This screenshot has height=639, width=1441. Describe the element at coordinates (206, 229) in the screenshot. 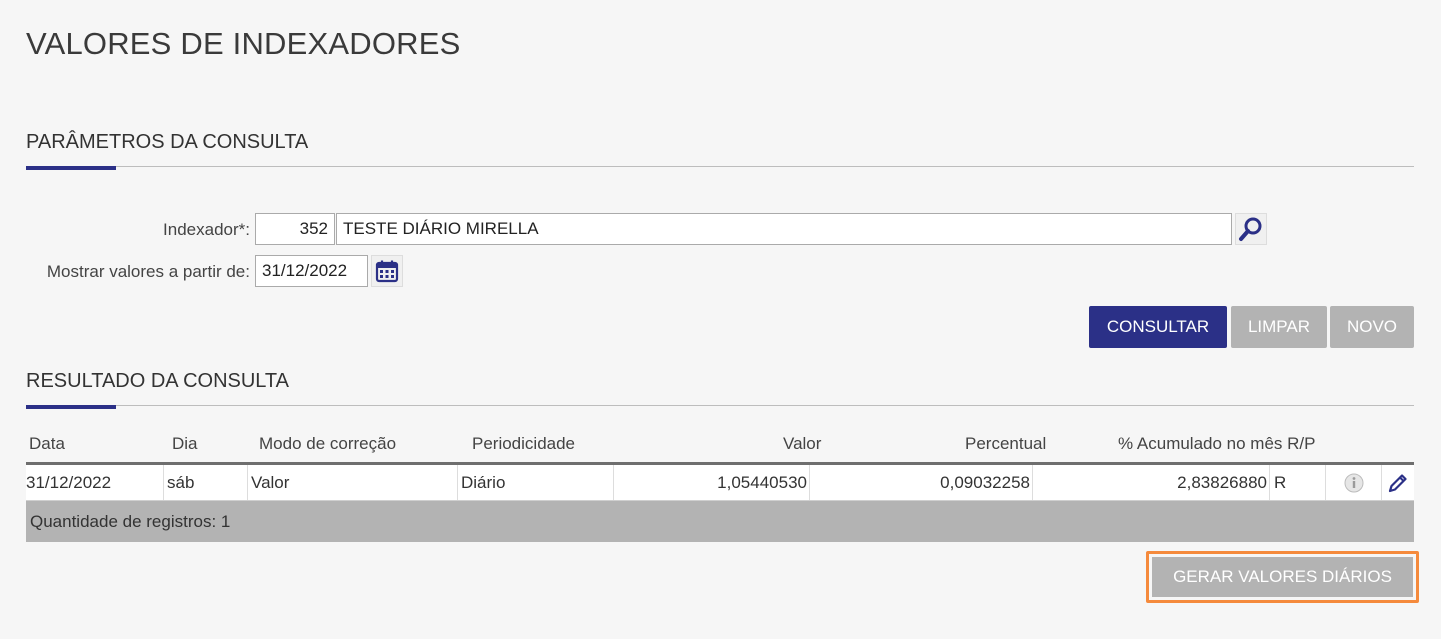

I see `indexador-label: Indexador*:` at that location.